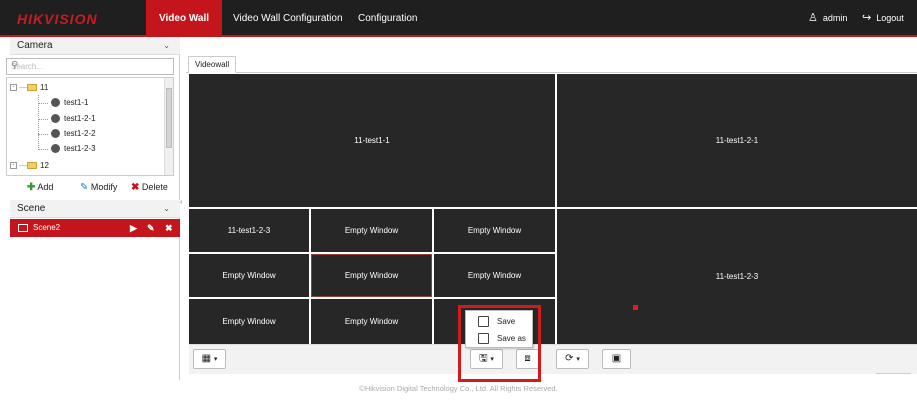  I want to click on tree-group-12: - —12, so click(29, 165).